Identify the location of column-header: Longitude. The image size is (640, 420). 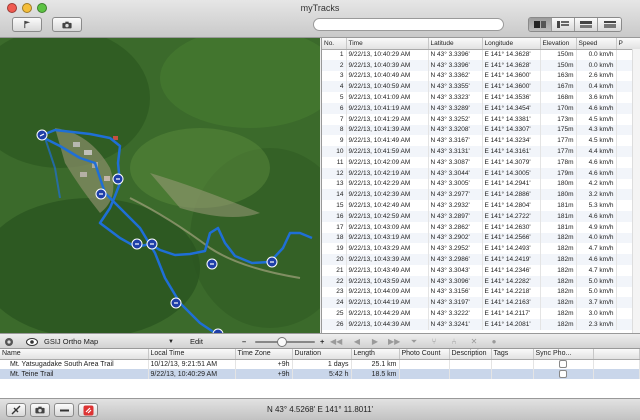
(511, 44).